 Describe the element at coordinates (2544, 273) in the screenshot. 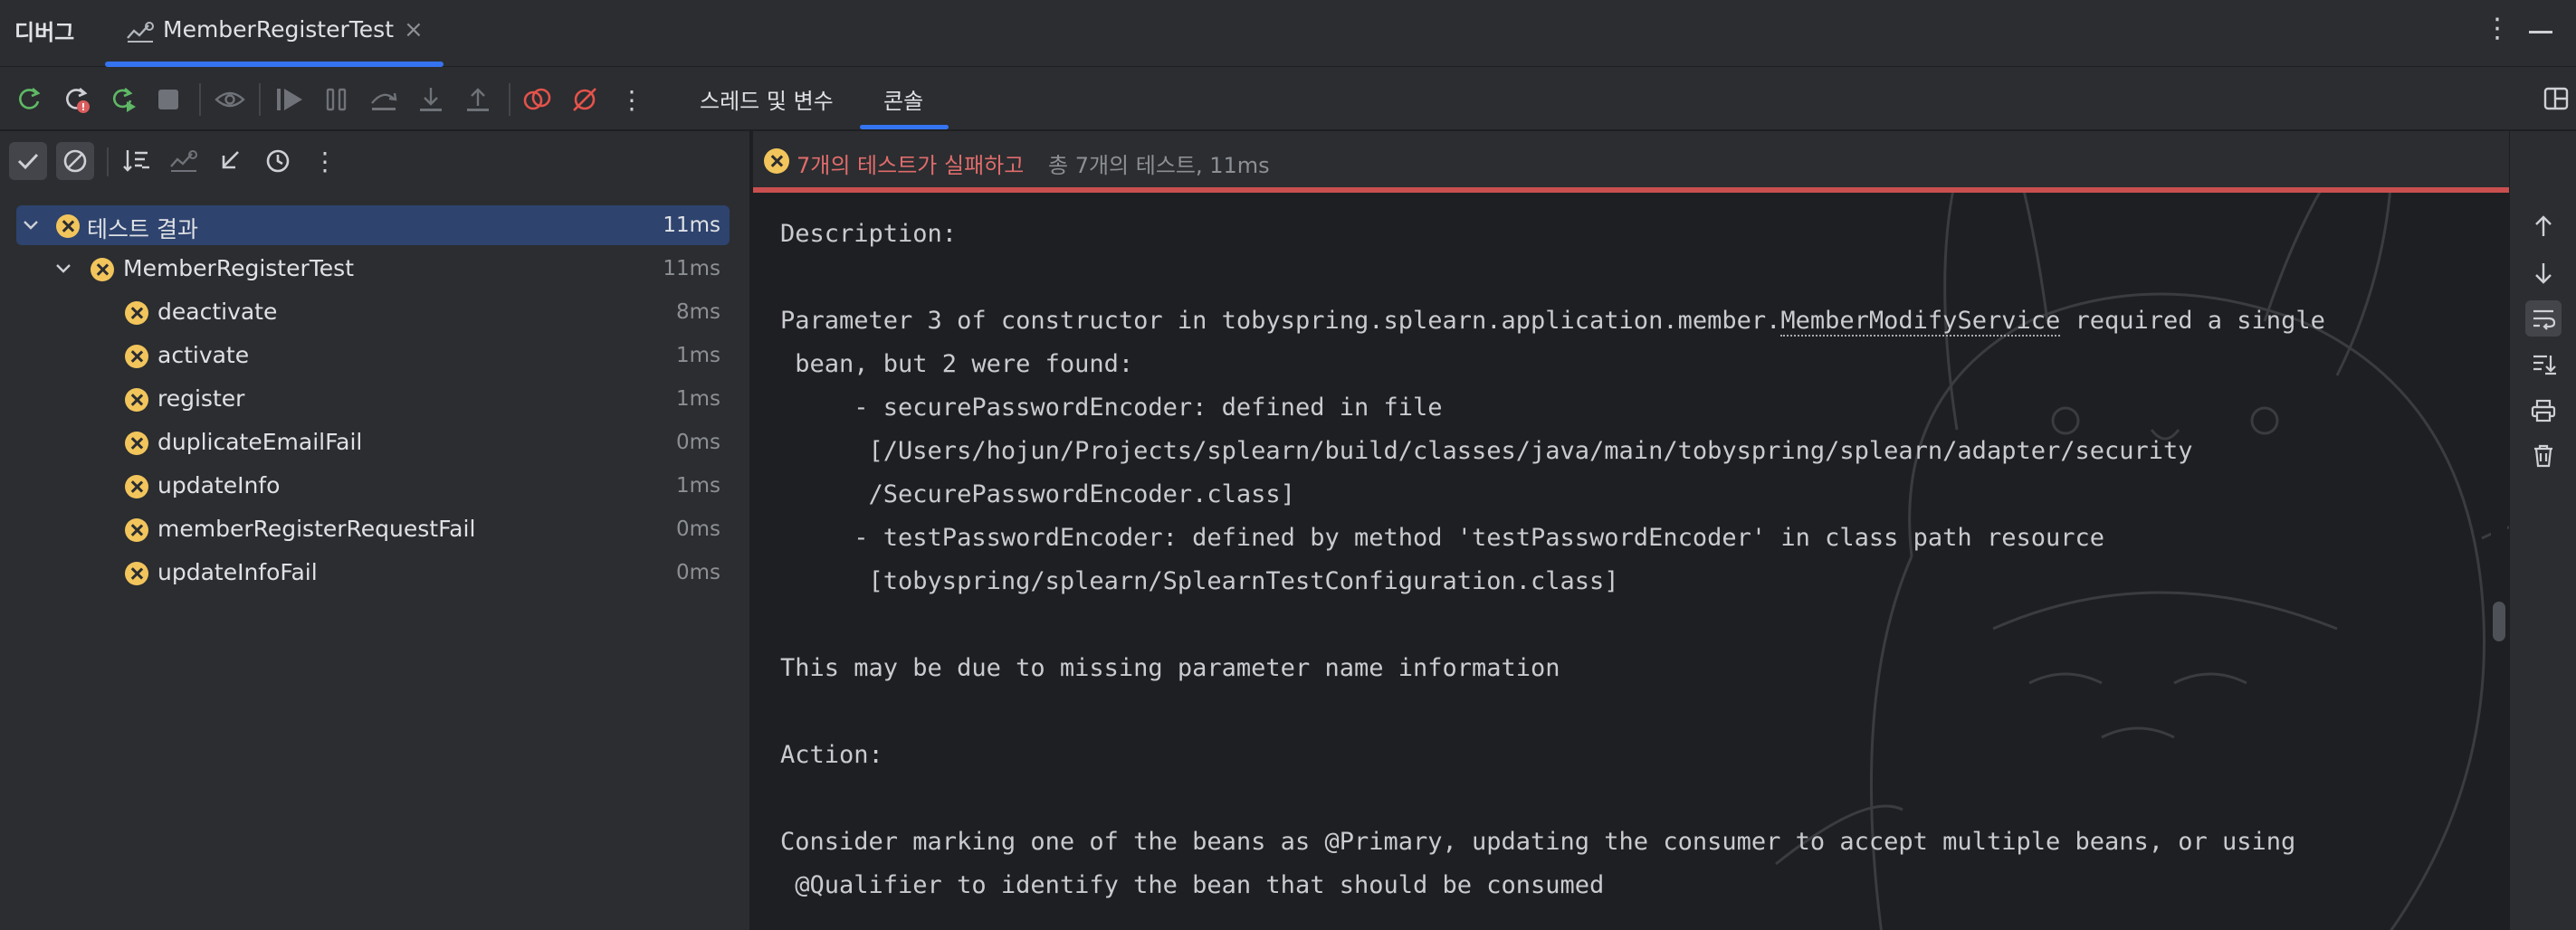

I see `scroll-down-icon` at that location.